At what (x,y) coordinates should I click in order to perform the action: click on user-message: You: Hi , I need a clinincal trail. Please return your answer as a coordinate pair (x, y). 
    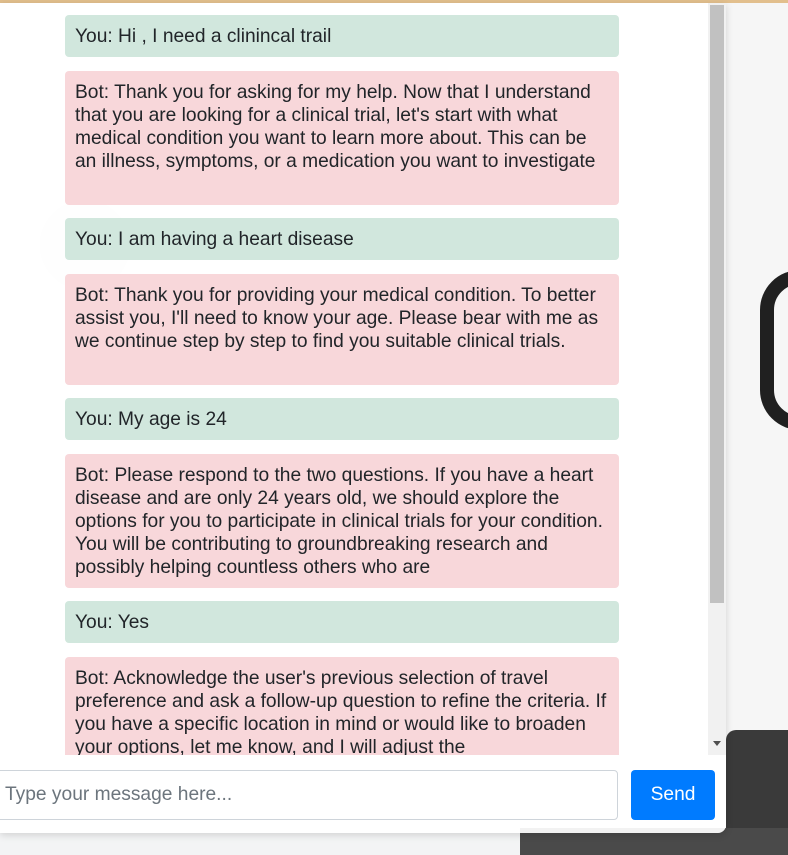
    Looking at the image, I should click on (342, 36).